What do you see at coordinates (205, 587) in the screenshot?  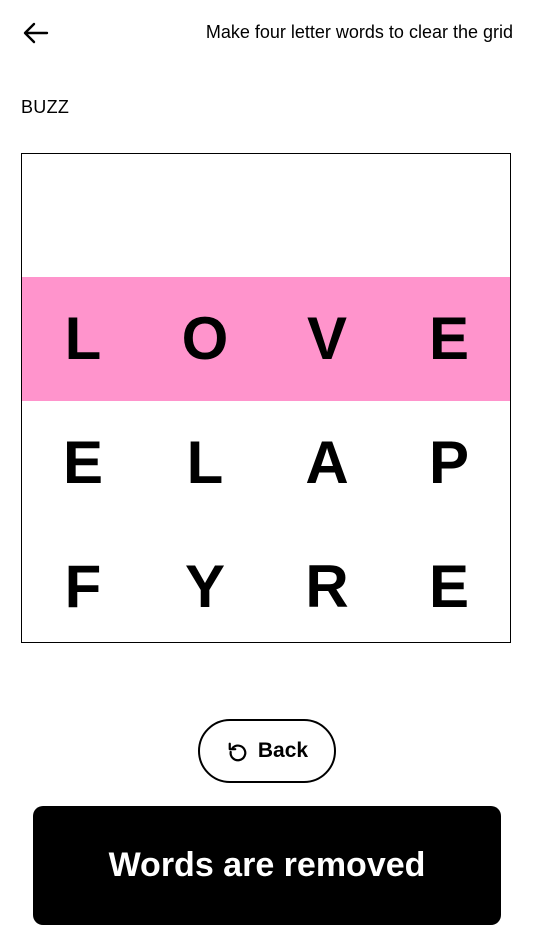 I see `grid-cell: Y` at bounding box center [205, 587].